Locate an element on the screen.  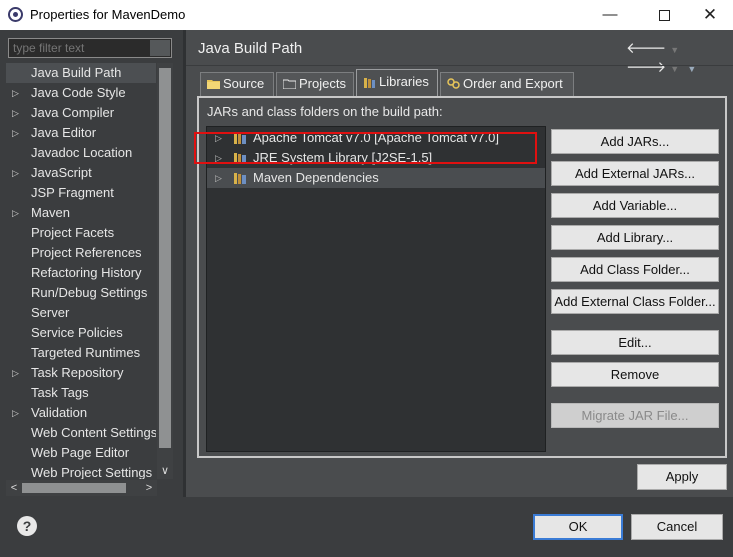
sidebar-item-label: Task Repository is located at coordinates (77, 372).